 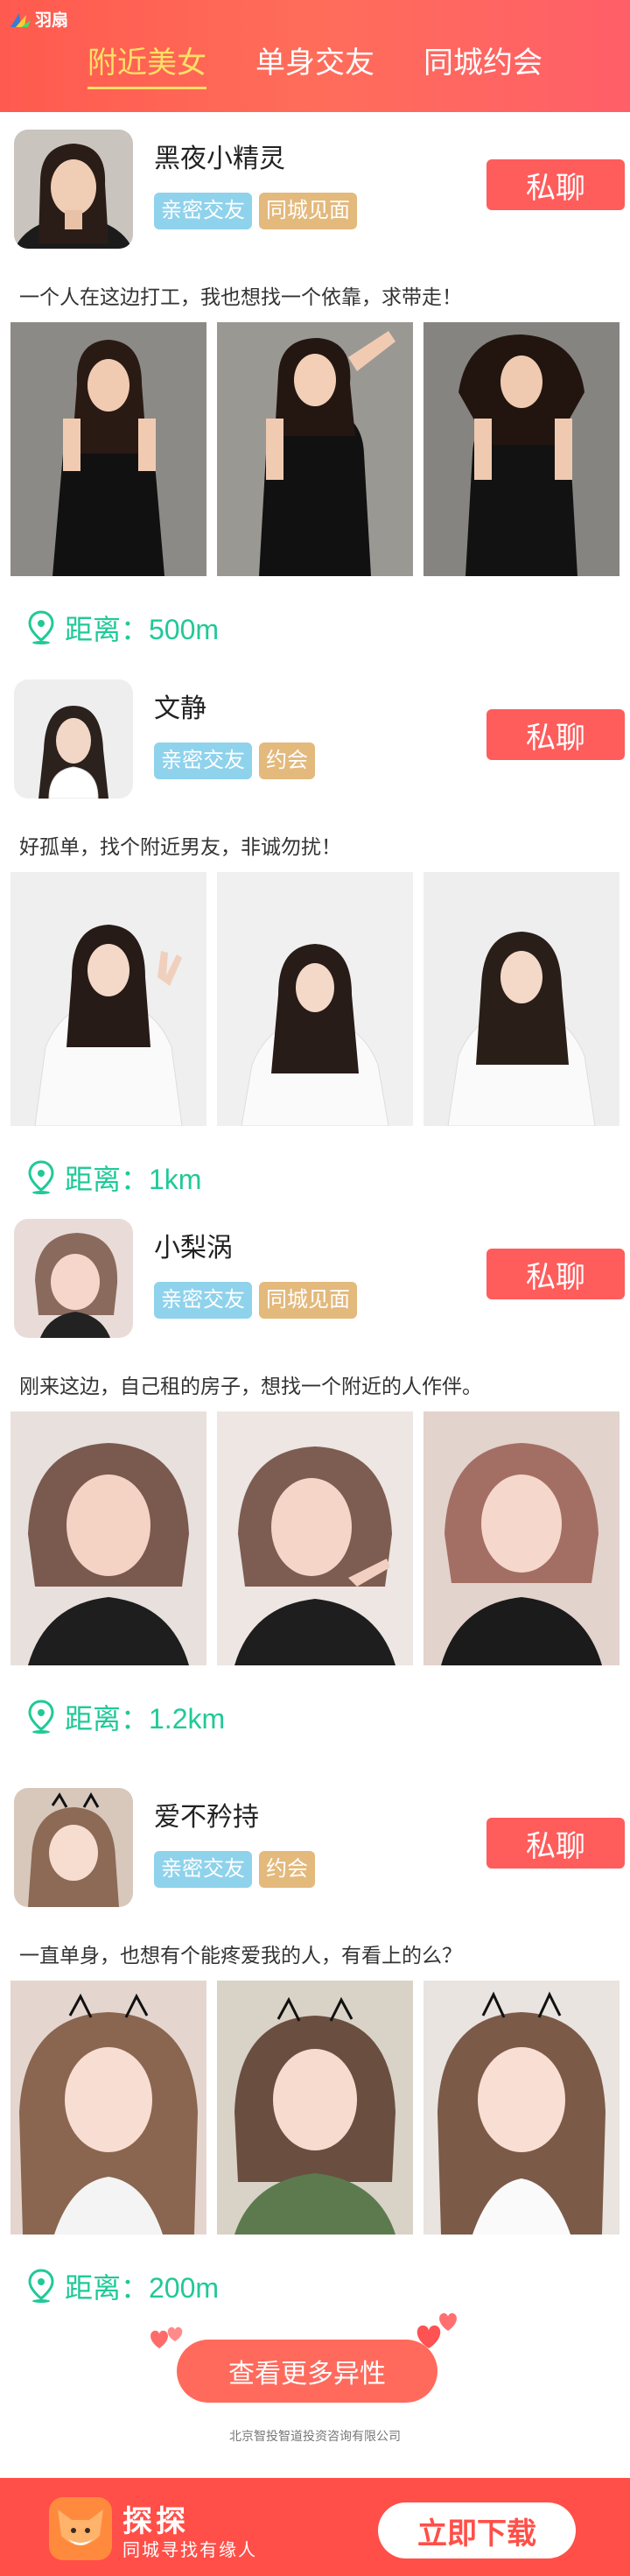 I want to click on app-slogan: 同城寻找有缘人, so click(x=189, y=2550).